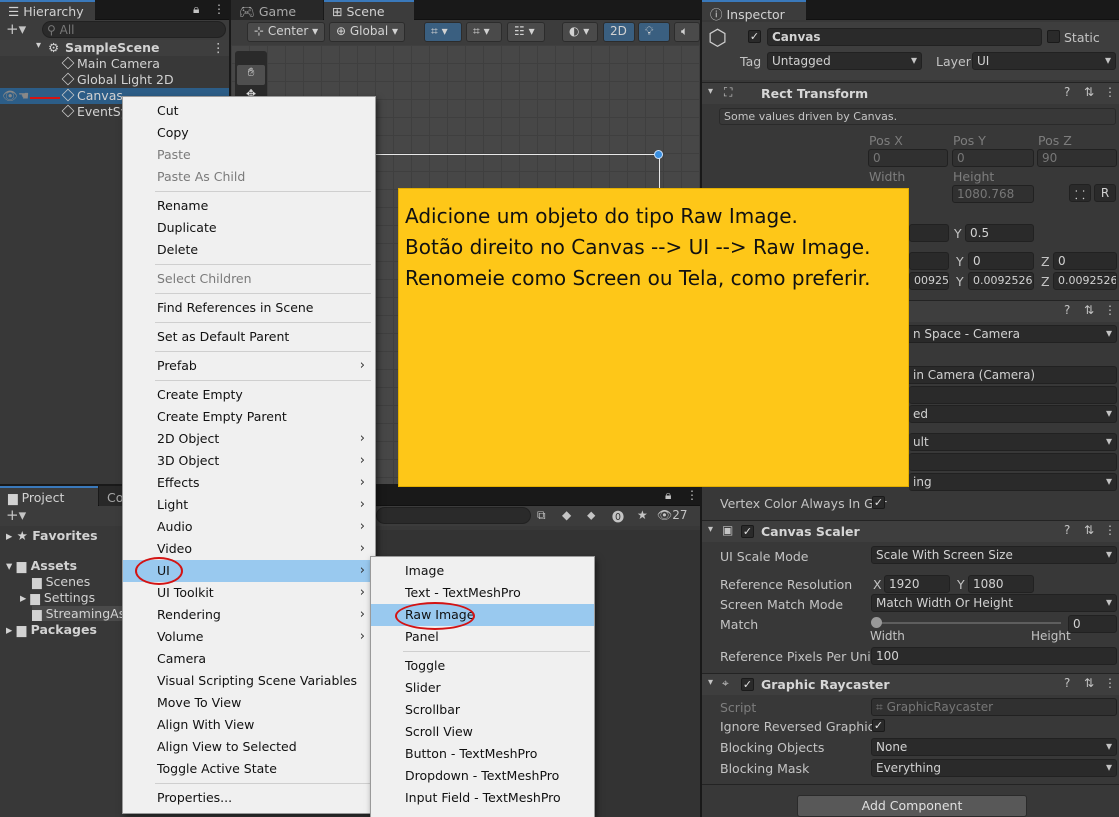  I want to click on menu-item-duplicate: Duplicate, so click(249, 228).